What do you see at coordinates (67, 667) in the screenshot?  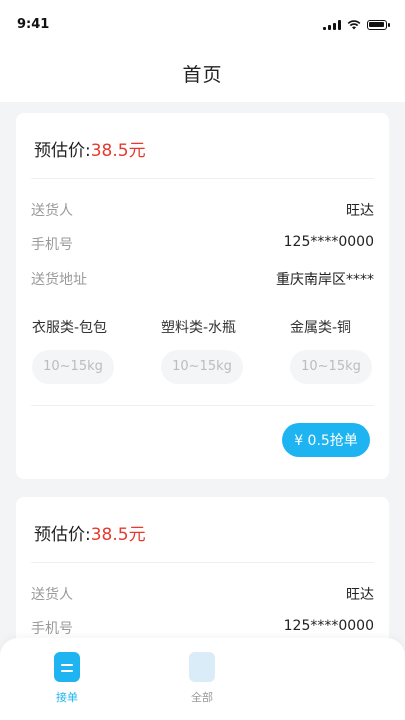 I see `clipboard-icon` at bounding box center [67, 667].